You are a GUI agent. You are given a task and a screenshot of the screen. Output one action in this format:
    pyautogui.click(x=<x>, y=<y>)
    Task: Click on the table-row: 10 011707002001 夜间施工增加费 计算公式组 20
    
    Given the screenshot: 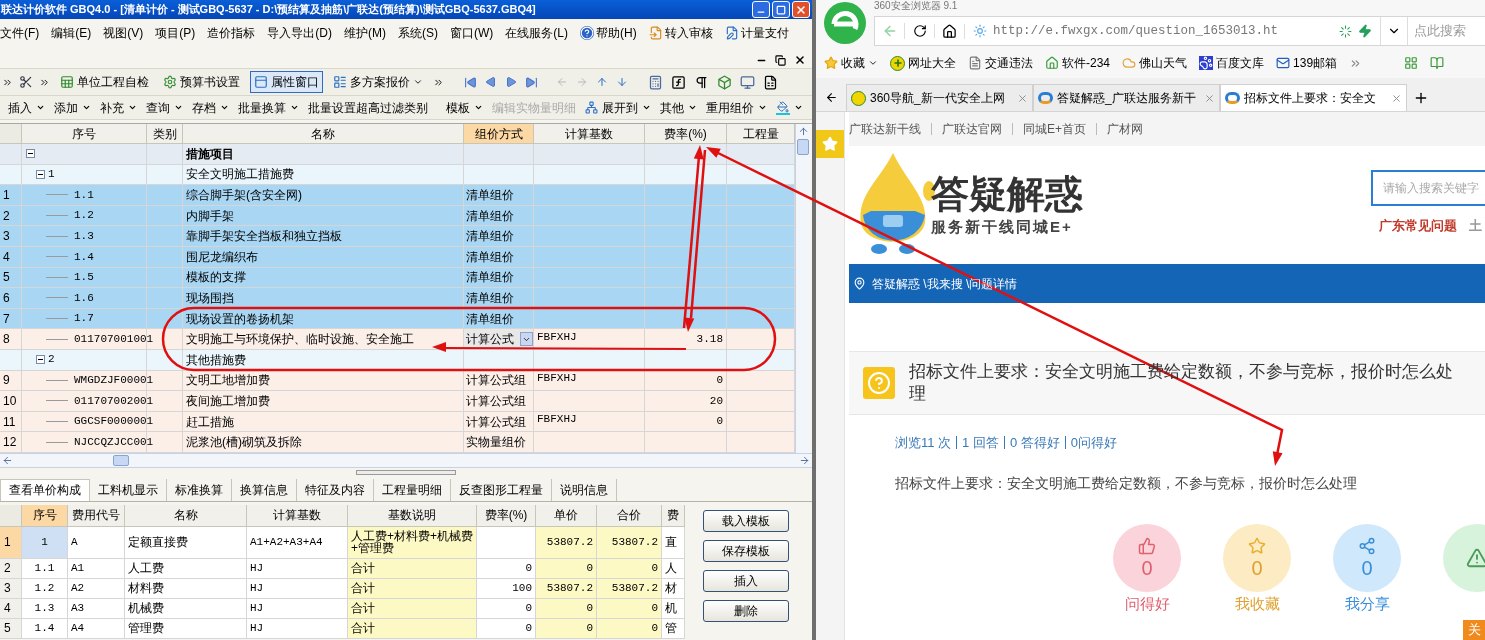 What is the action you would take?
    pyautogui.click(x=397, y=401)
    